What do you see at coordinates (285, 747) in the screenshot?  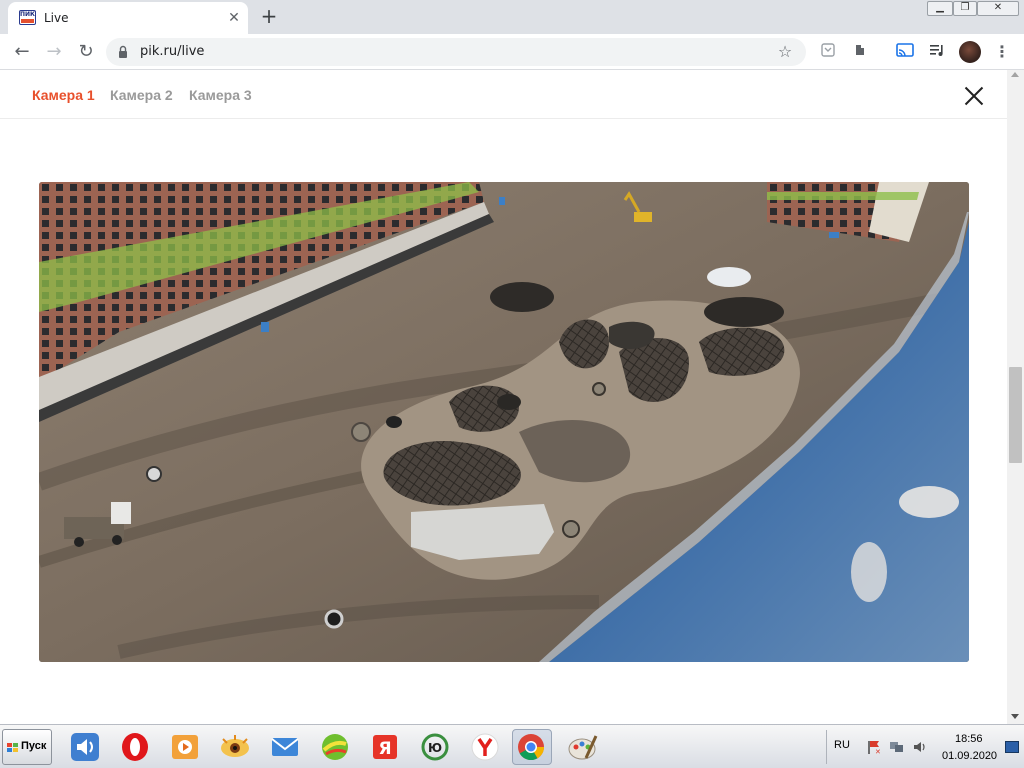 I see `mail-icon` at bounding box center [285, 747].